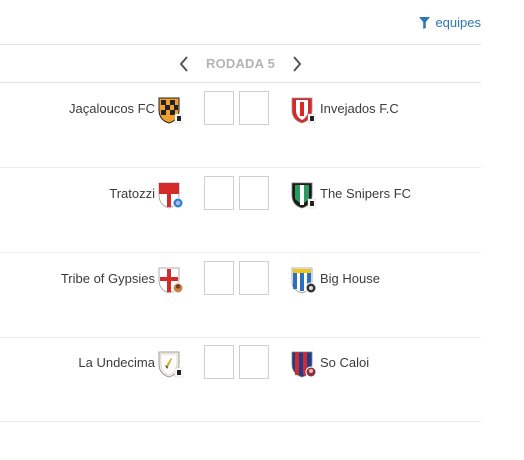  I want to click on chevron-left-icon, so click(183, 63).